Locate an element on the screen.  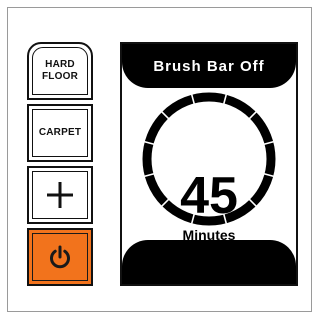
plus-button is located at coordinates (60, 195).